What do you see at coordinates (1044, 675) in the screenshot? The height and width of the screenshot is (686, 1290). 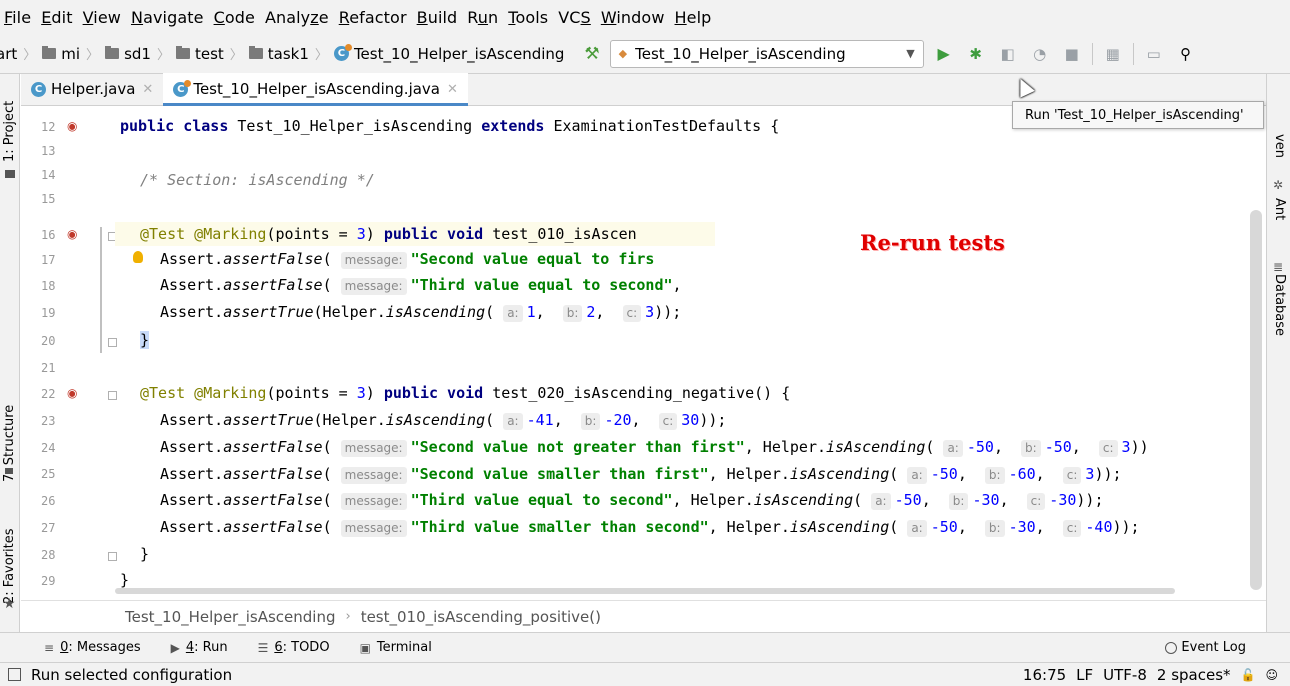 I see `caret-position: 16:75` at bounding box center [1044, 675].